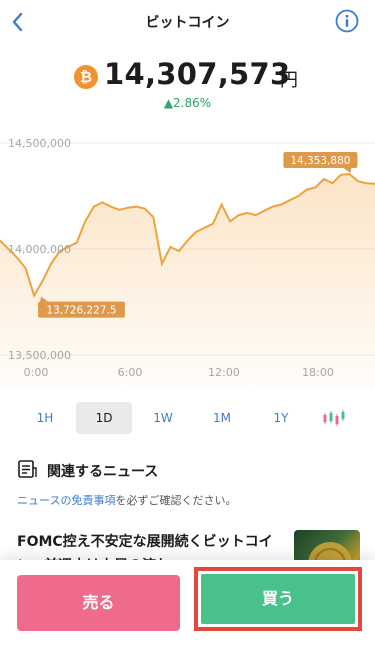  Describe the element at coordinates (176, 500) in the screenshot. I see `disclaimer-text: を必ずご確認ください。` at that location.